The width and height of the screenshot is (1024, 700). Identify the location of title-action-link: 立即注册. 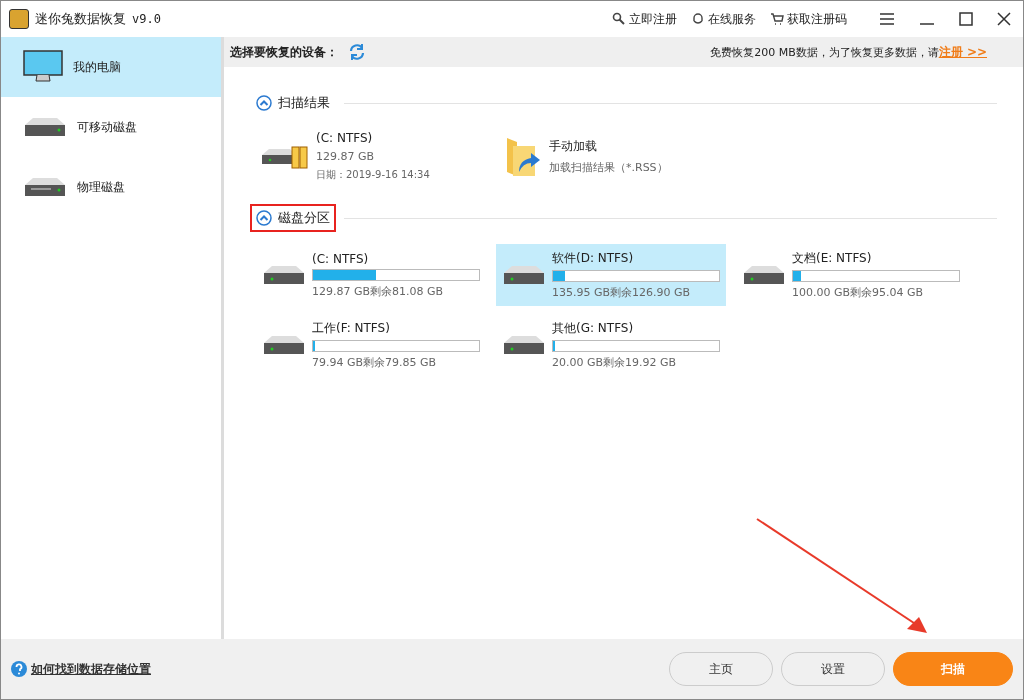
(644, 19).